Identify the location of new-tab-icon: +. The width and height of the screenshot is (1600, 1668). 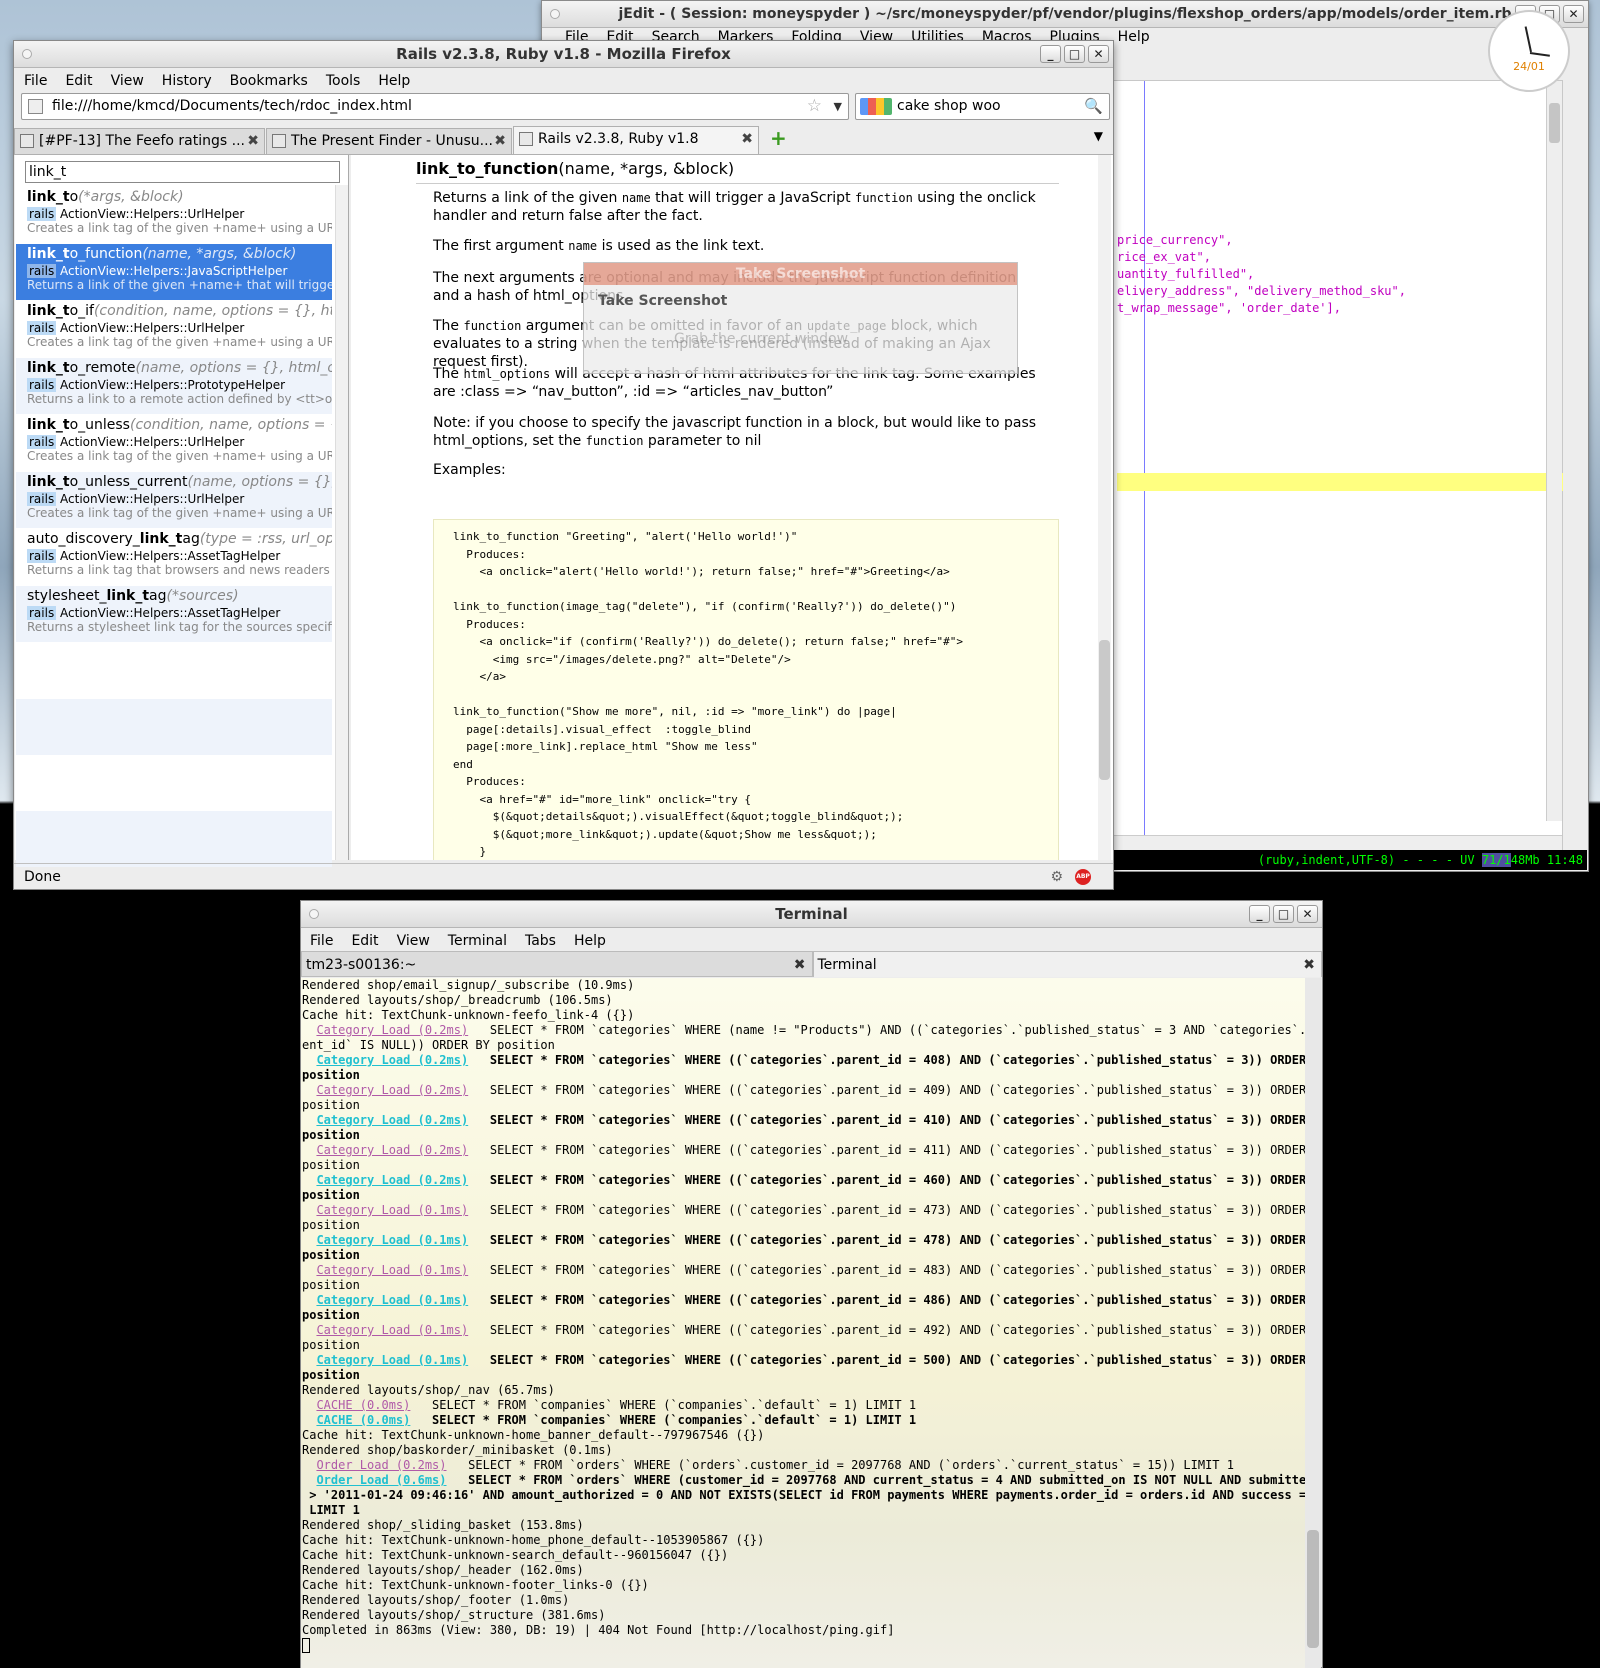
(778, 138).